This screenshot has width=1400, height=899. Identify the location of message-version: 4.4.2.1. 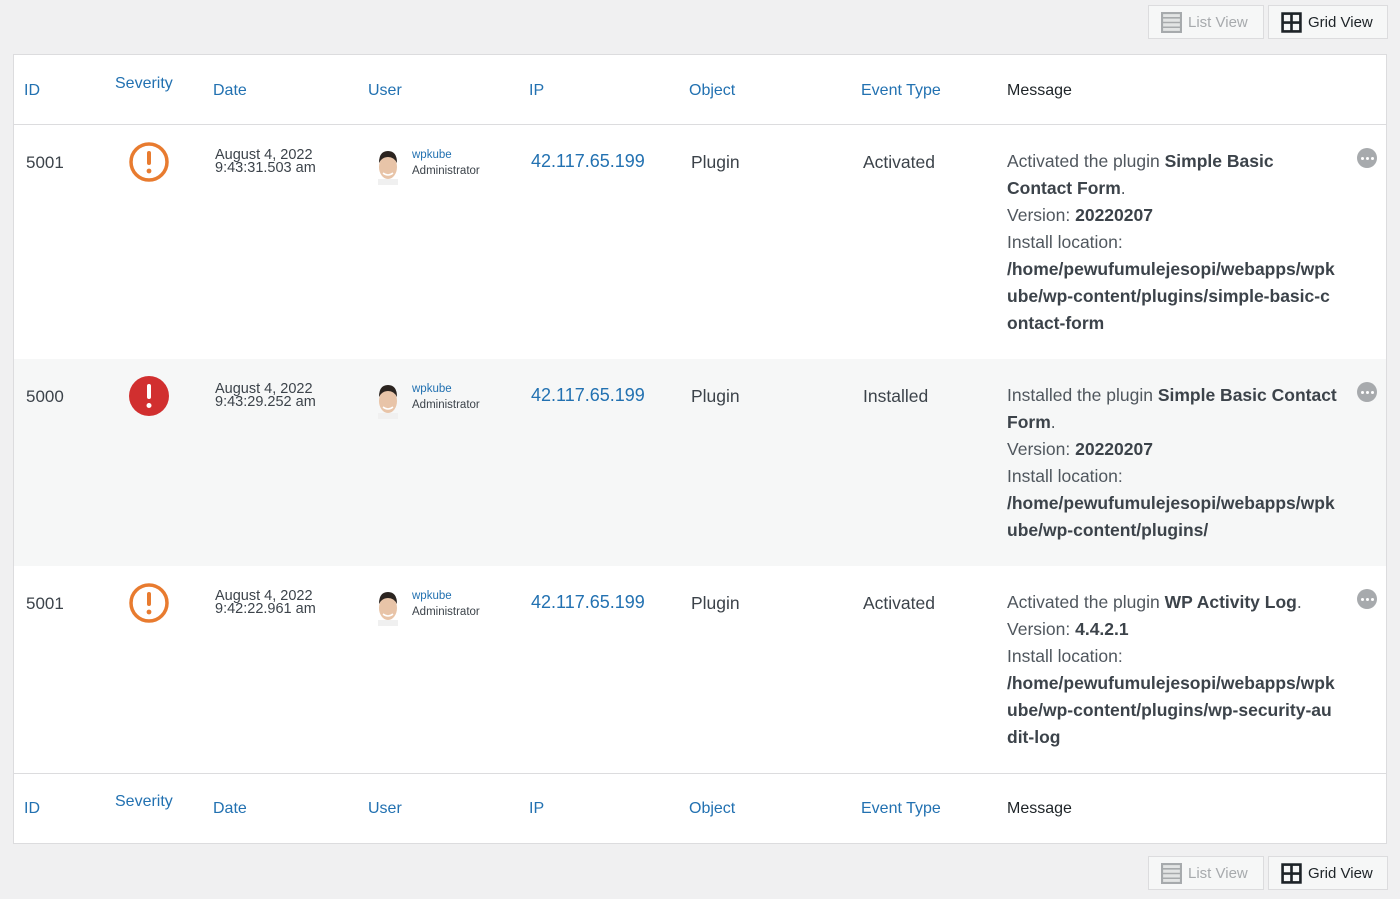
(1102, 629).